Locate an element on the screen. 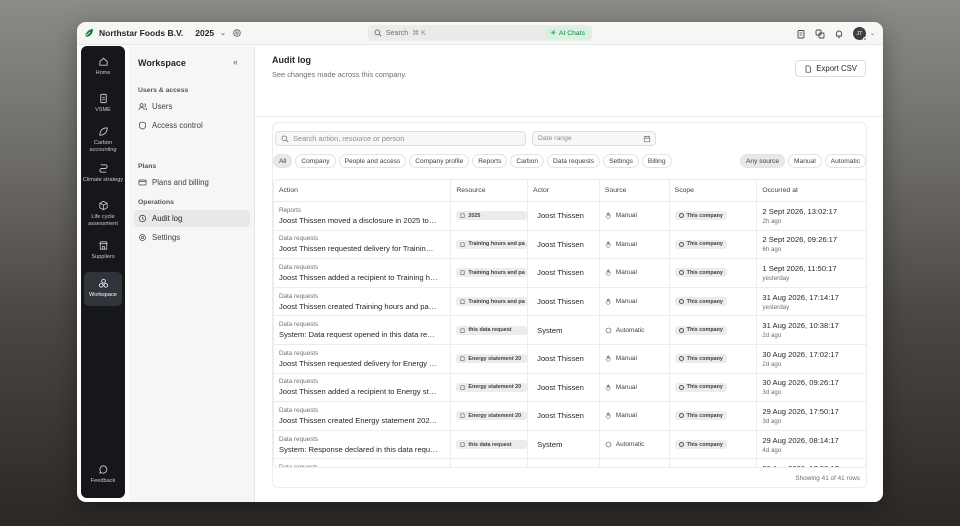  rail-item-lca: Life cycle assessment is located at coordinates (103, 213).